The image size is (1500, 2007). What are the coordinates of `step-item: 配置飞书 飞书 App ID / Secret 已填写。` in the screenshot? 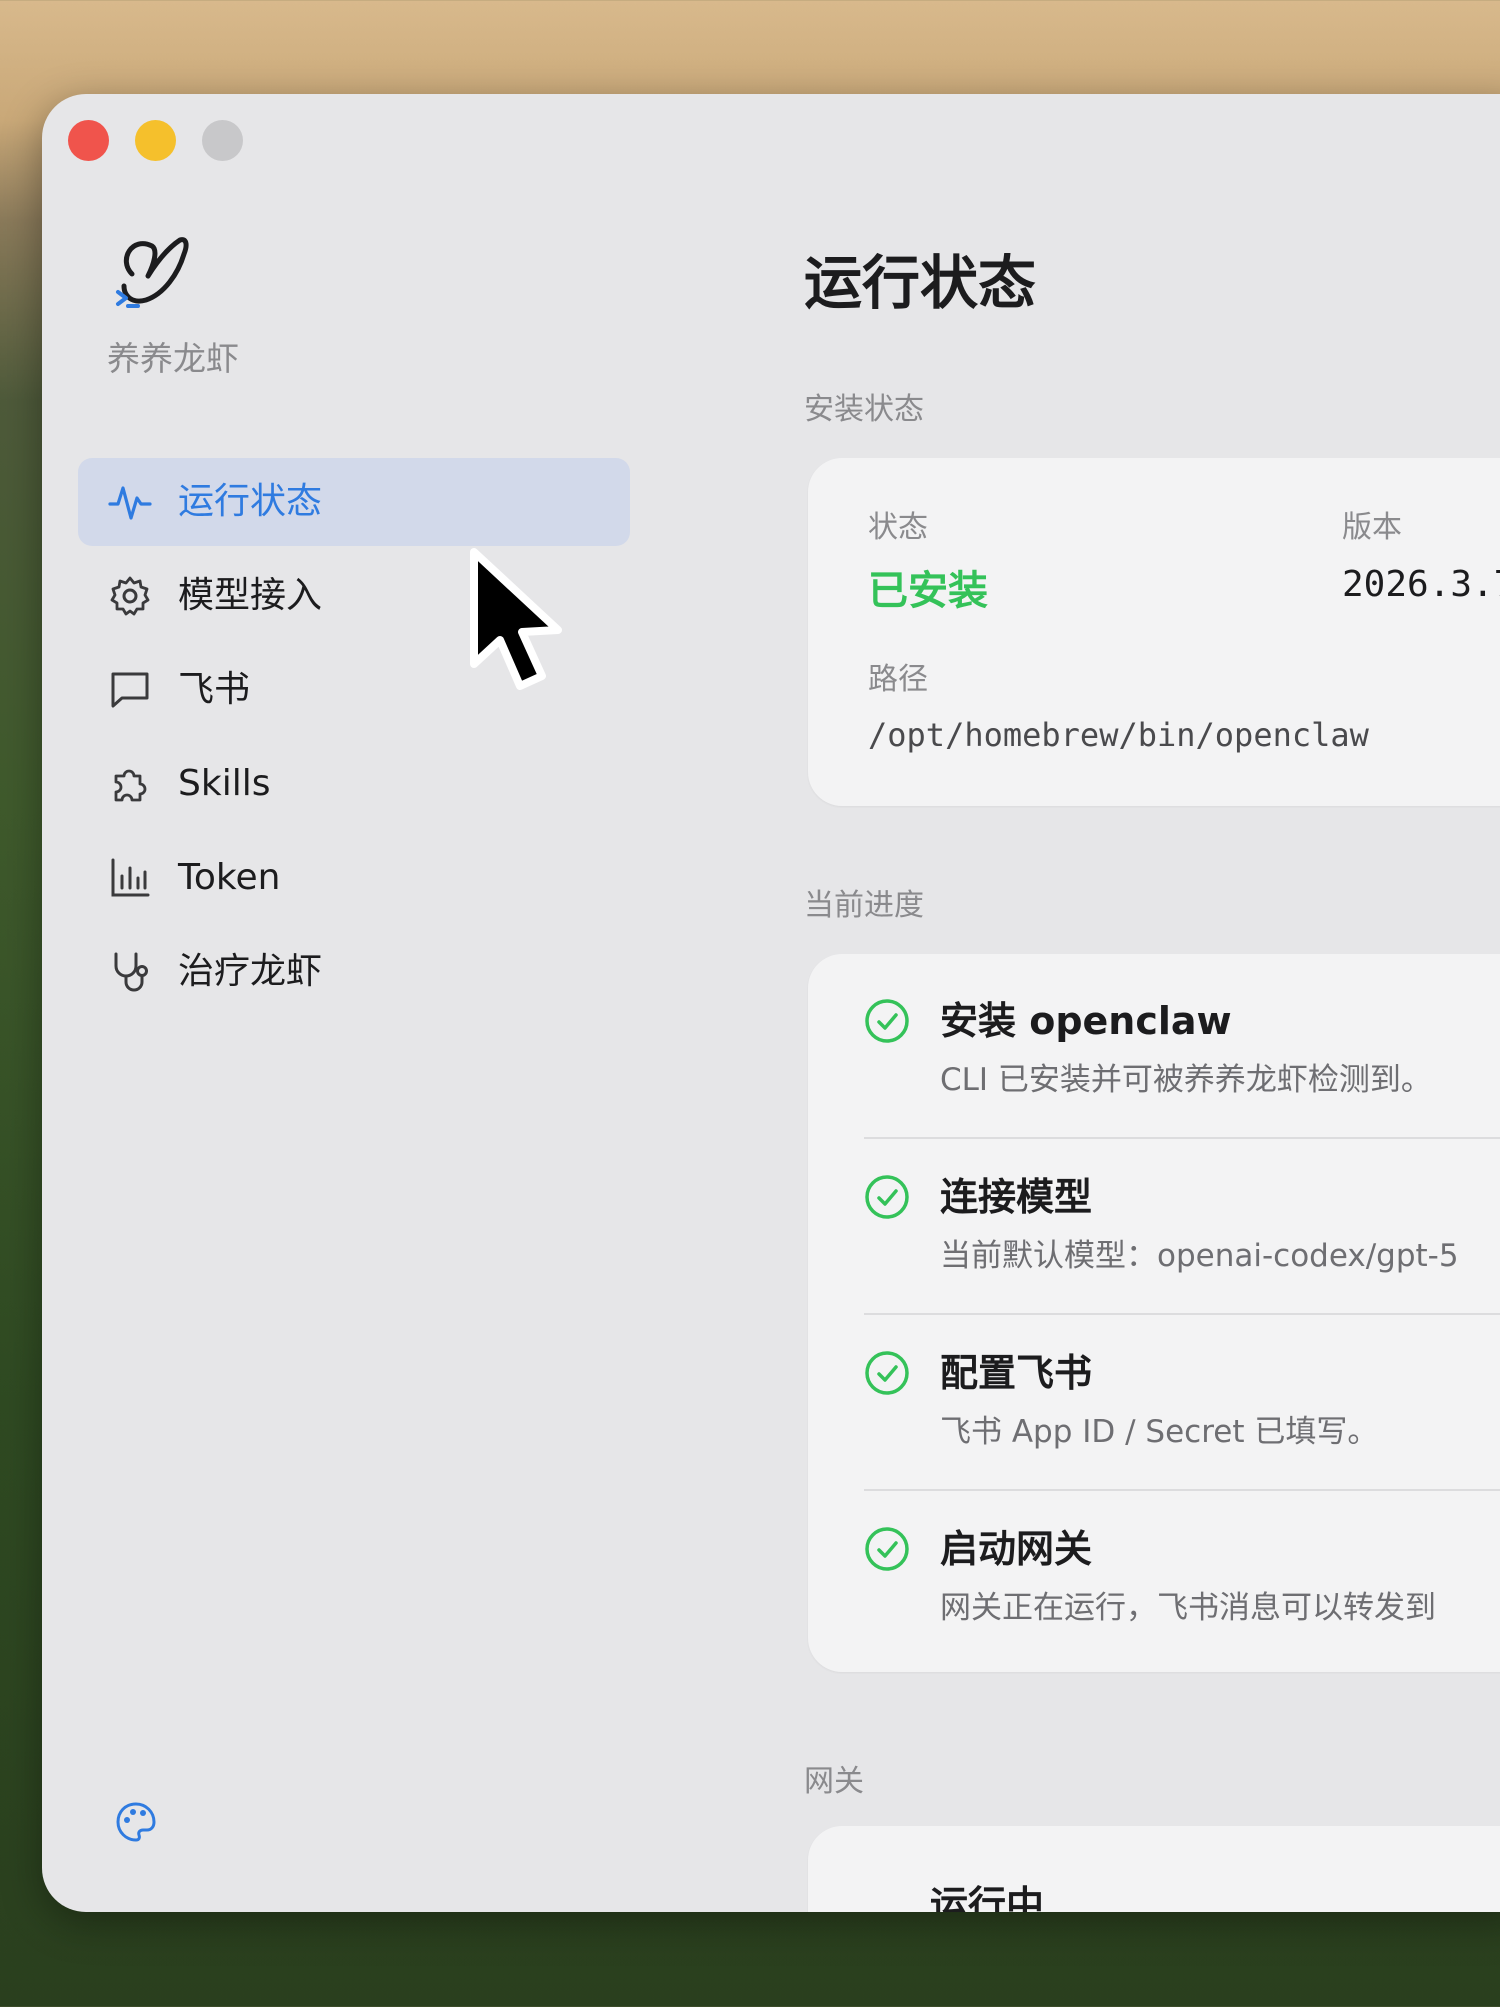 It's located at (1182, 1394).